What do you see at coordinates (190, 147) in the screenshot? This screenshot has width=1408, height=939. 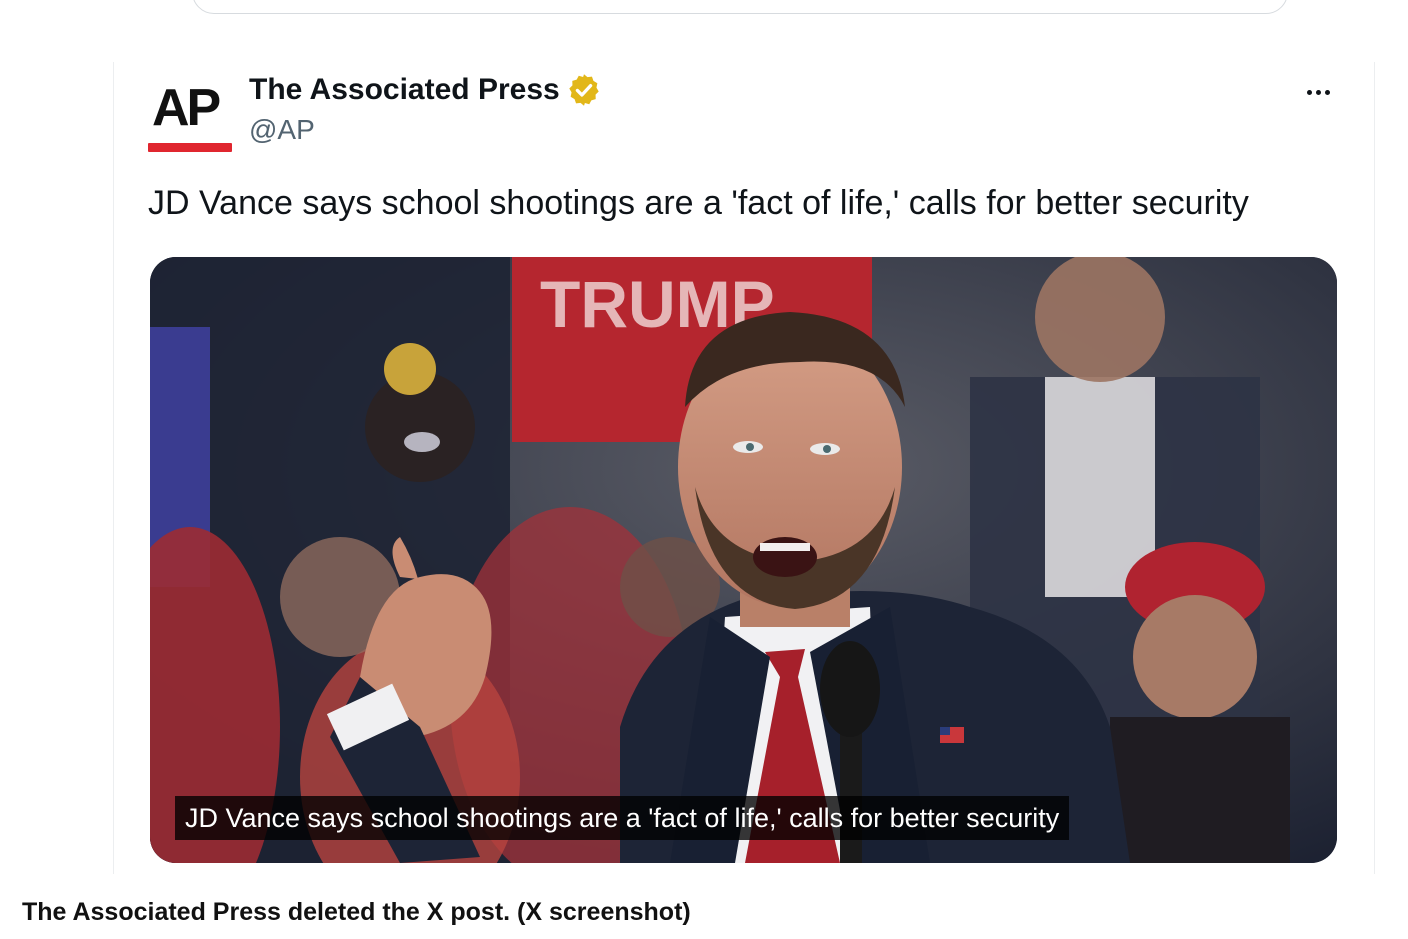 I see `ap-logo-bar` at bounding box center [190, 147].